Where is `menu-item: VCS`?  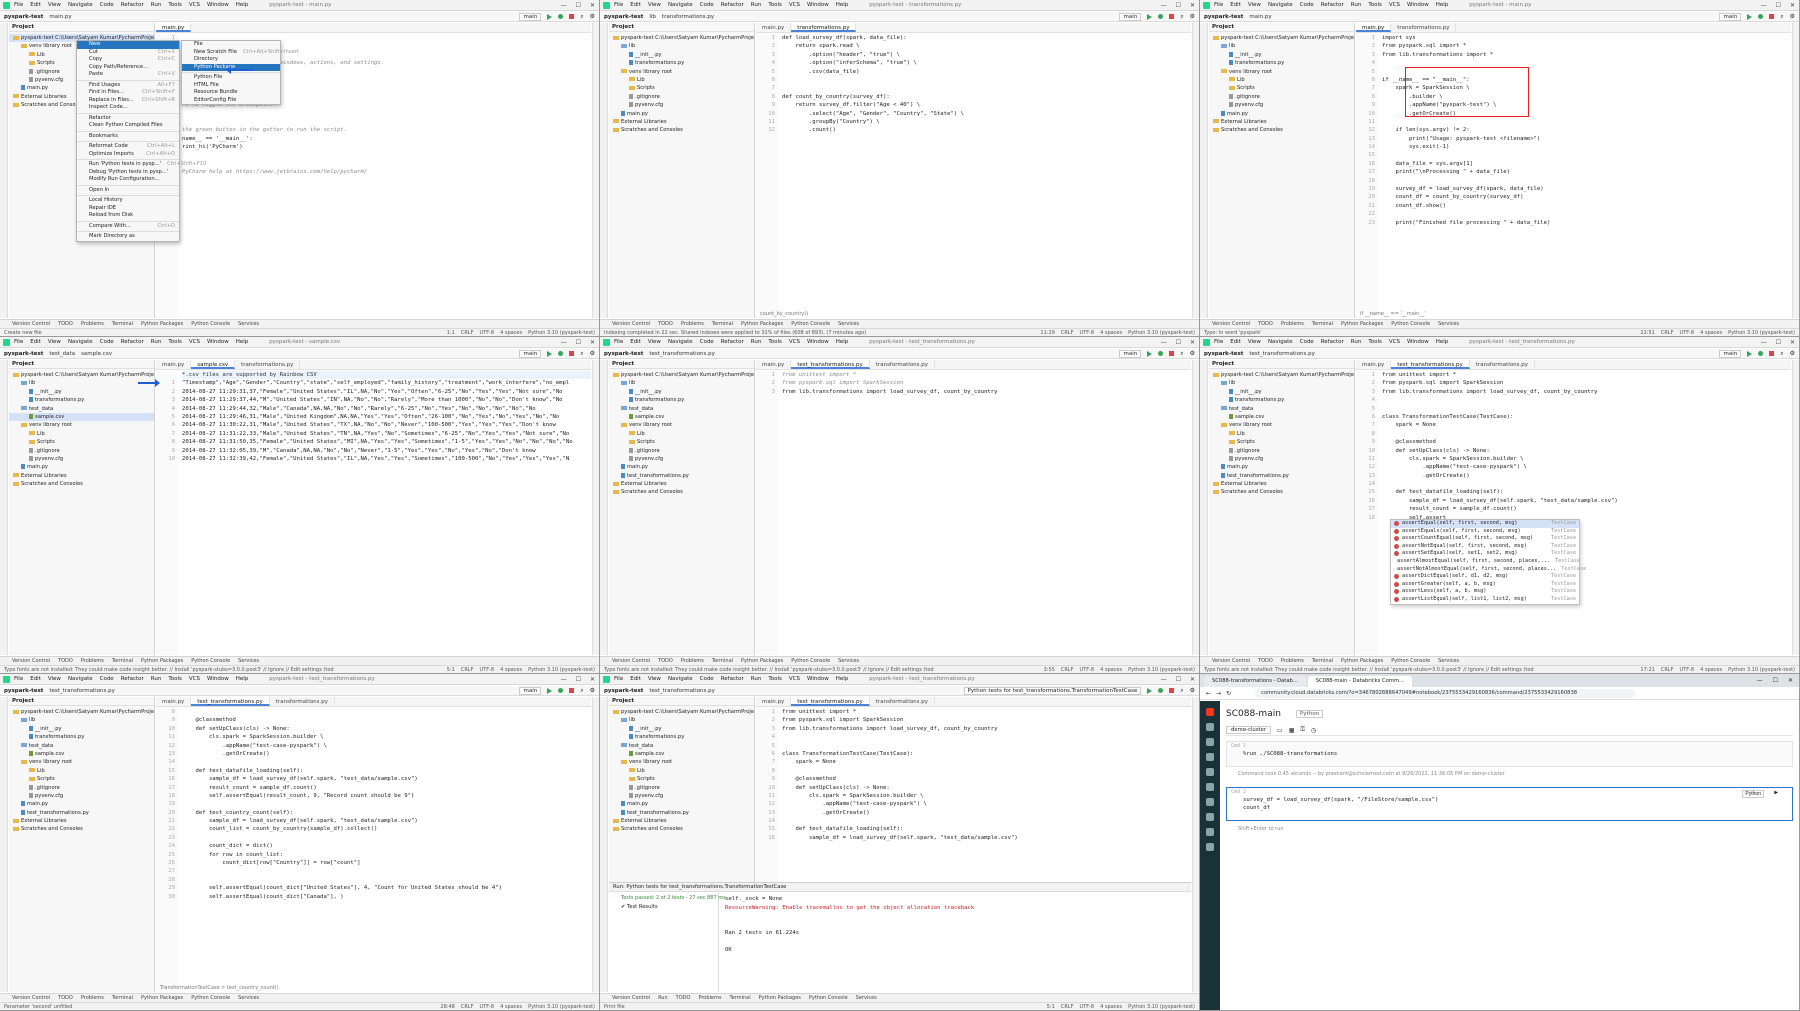
menu-item: VCS is located at coordinates (794, 679).